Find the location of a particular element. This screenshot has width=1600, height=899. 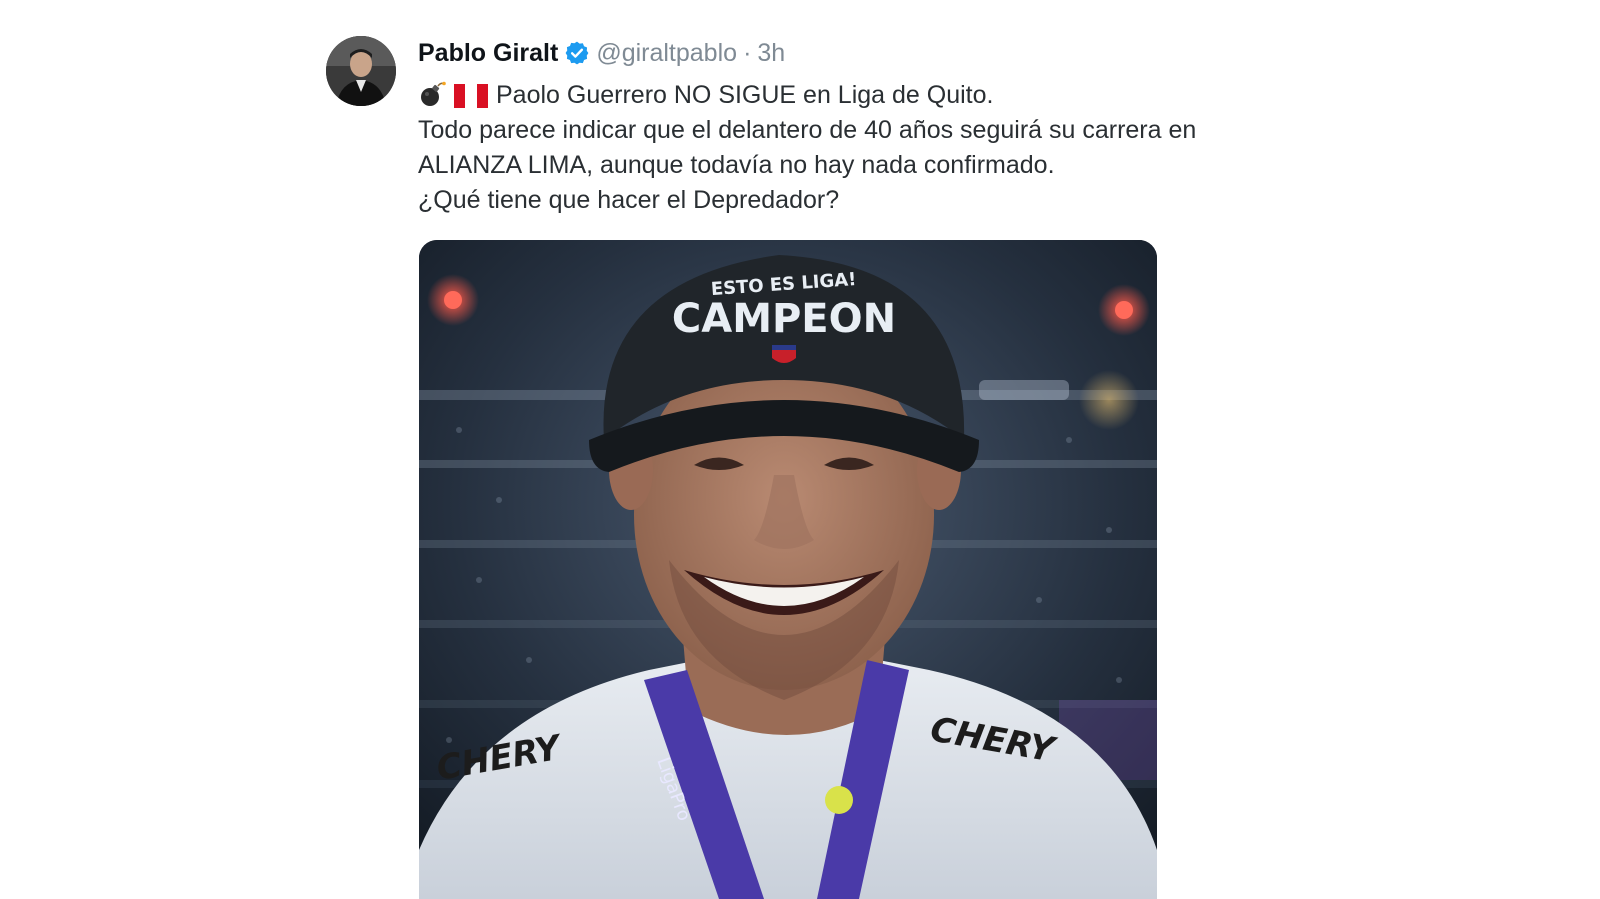

verified-badge-icon is located at coordinates (577, 53).